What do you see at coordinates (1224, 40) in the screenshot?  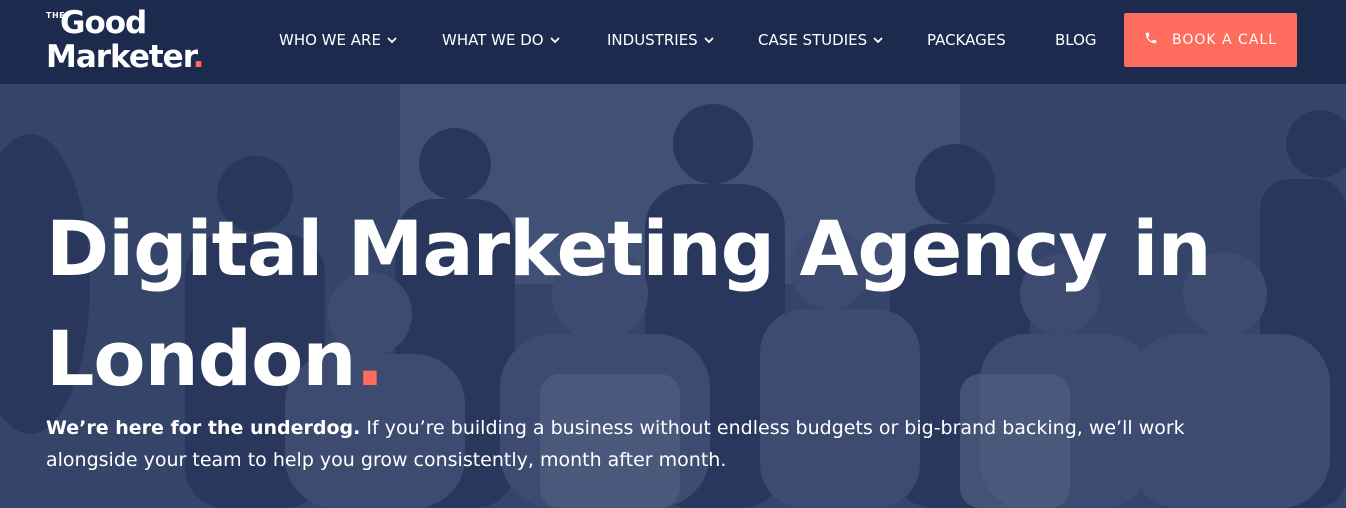 I see `cta-label: BOOK A CALL` at bounding box center [1224, 40].